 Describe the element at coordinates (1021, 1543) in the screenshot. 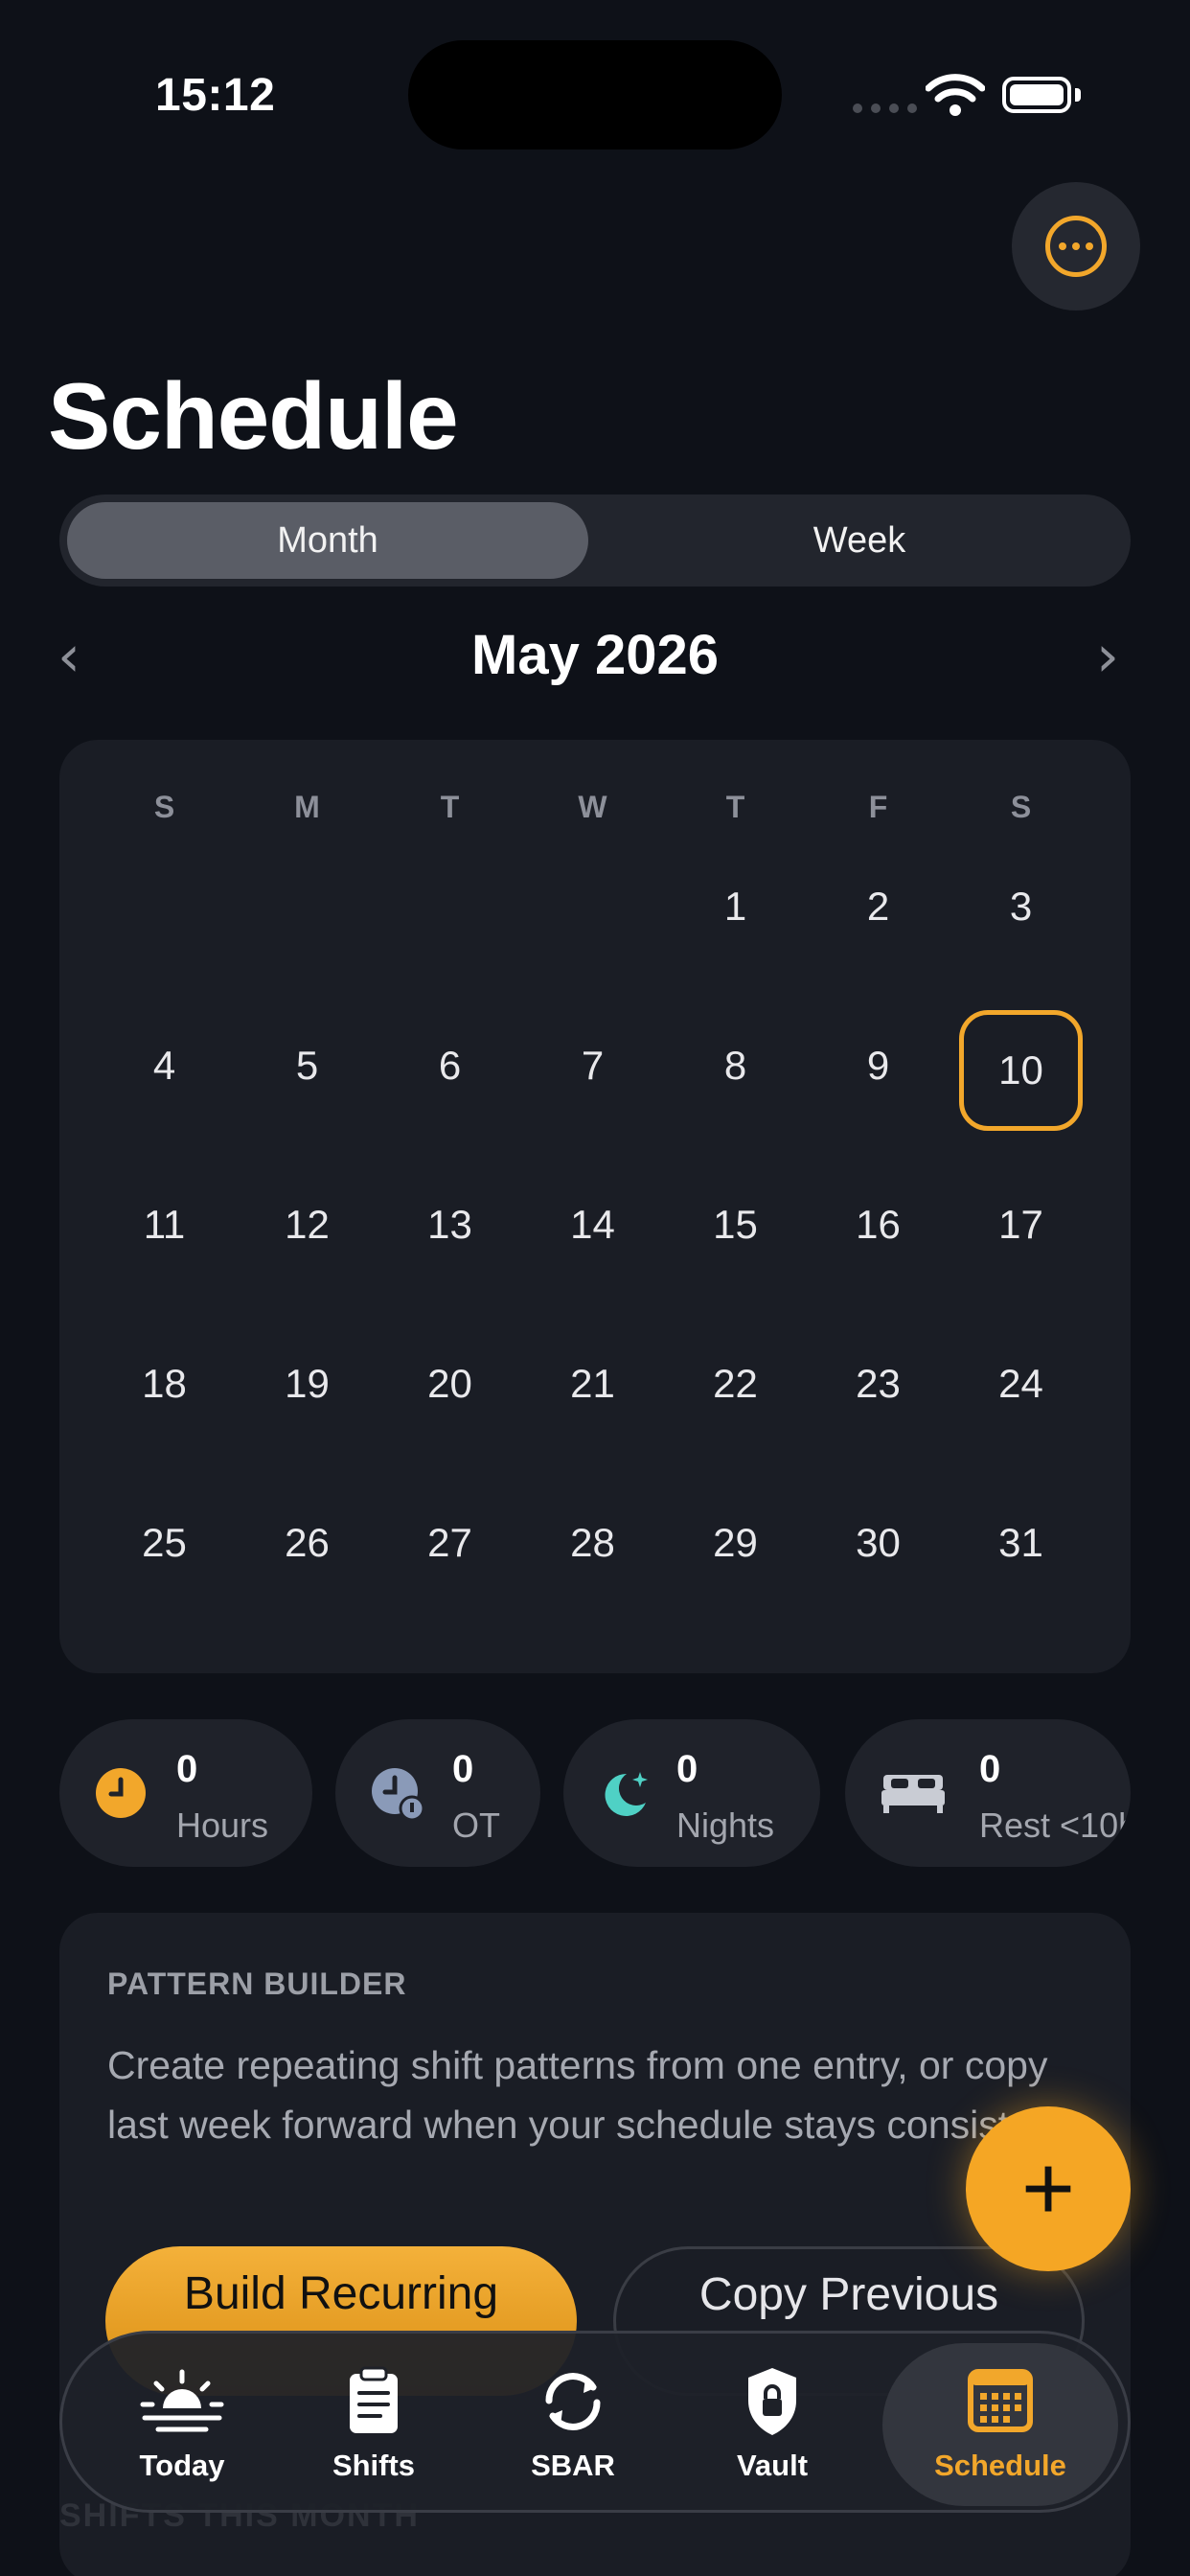

I see `calendar-day: 31` at that location.